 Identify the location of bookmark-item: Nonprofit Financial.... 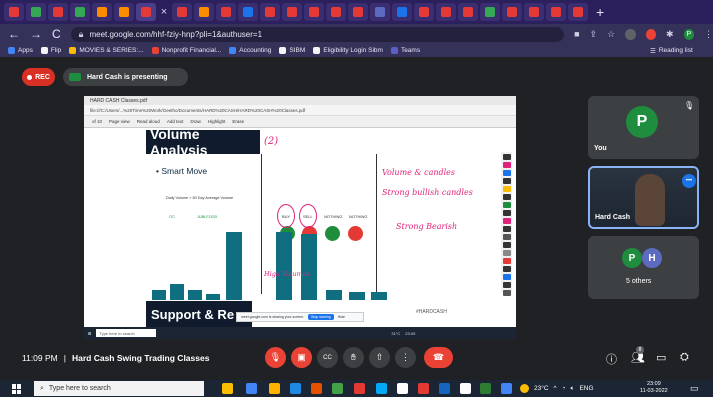
(186, 50).